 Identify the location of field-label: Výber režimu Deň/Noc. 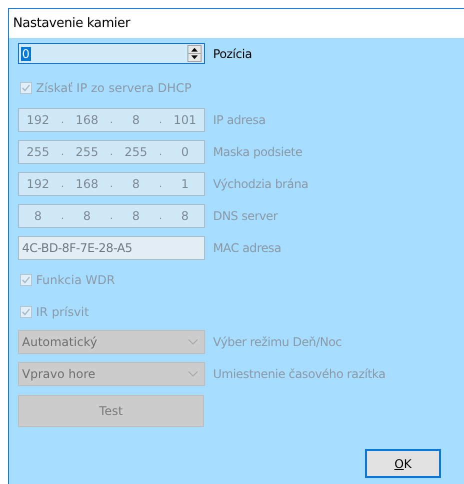
(277, 342).